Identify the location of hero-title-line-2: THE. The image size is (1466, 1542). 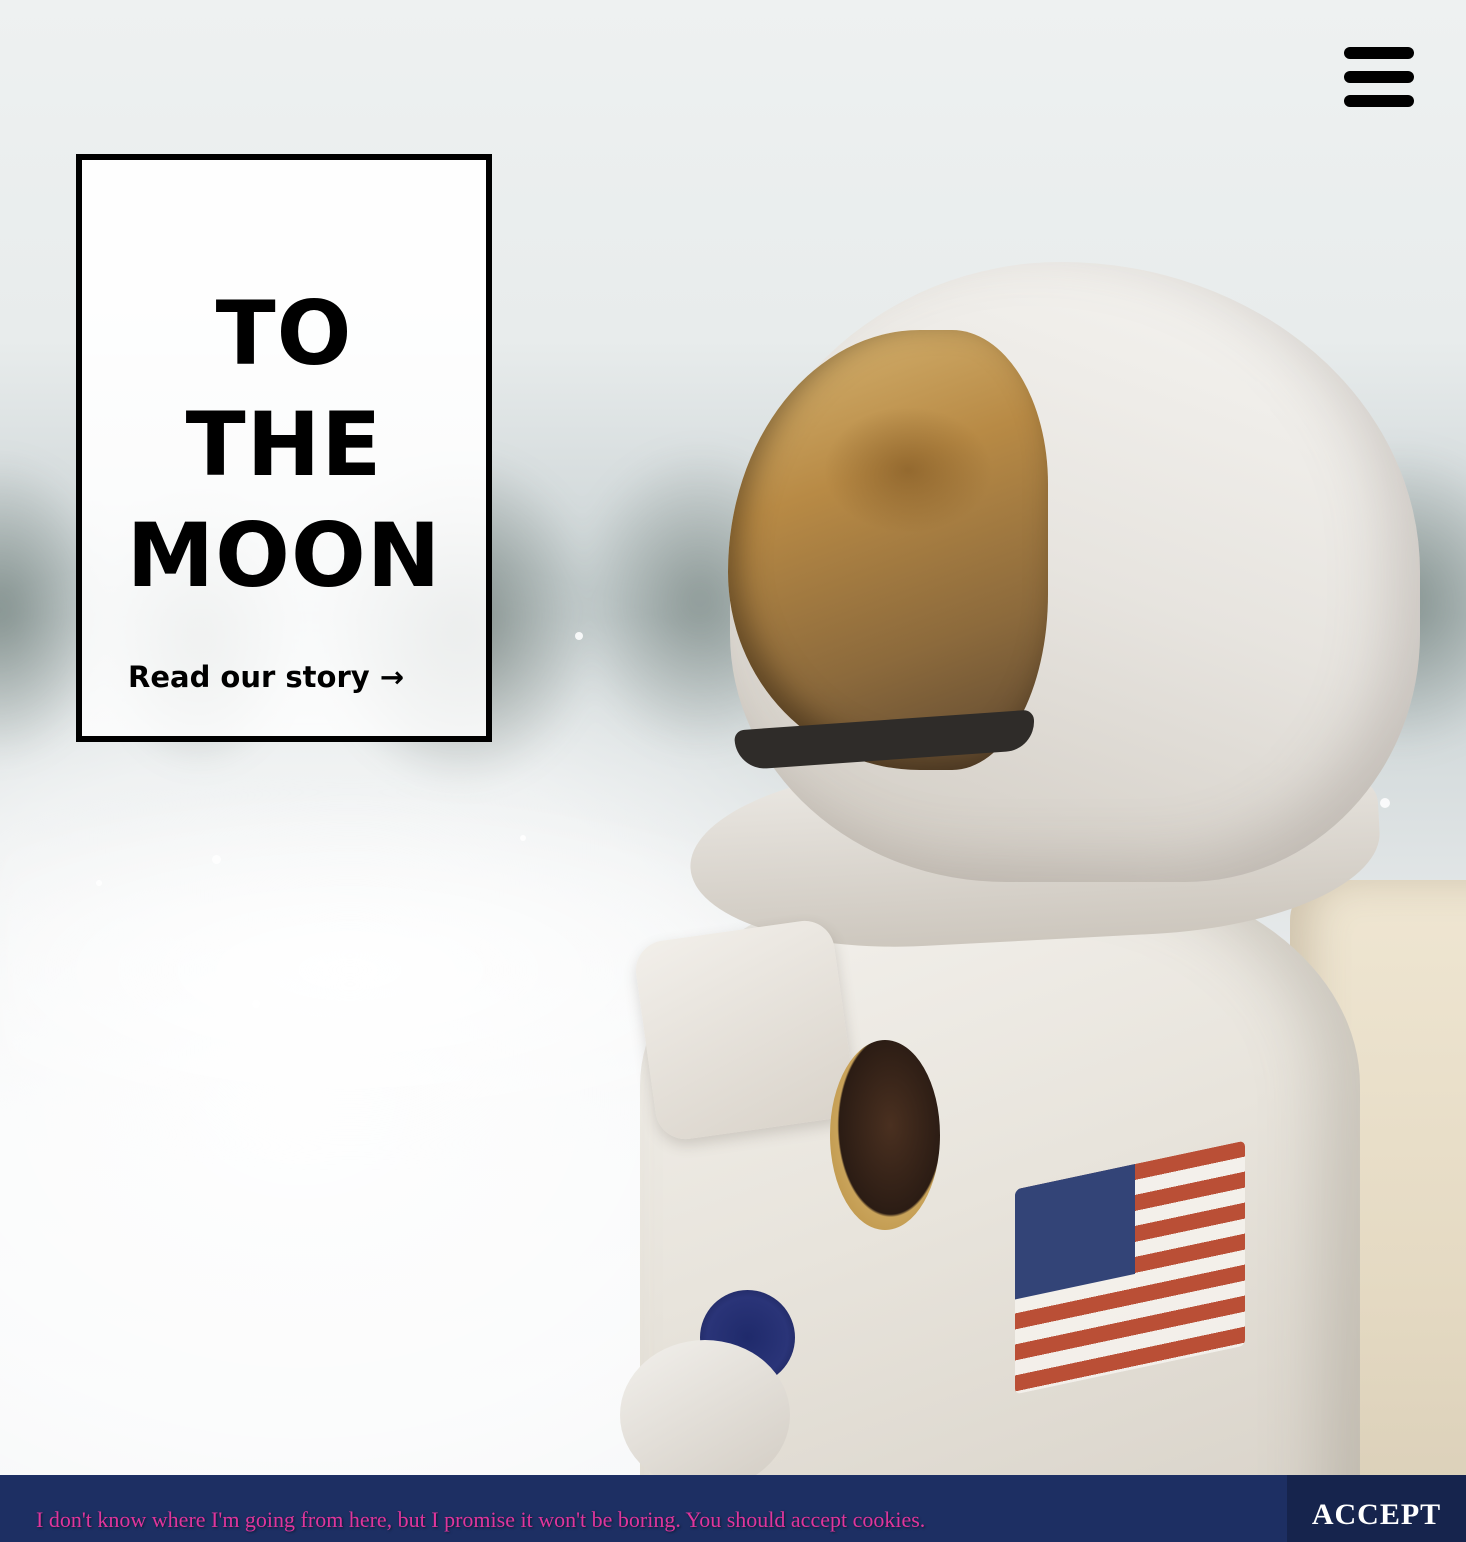
(284, 444).